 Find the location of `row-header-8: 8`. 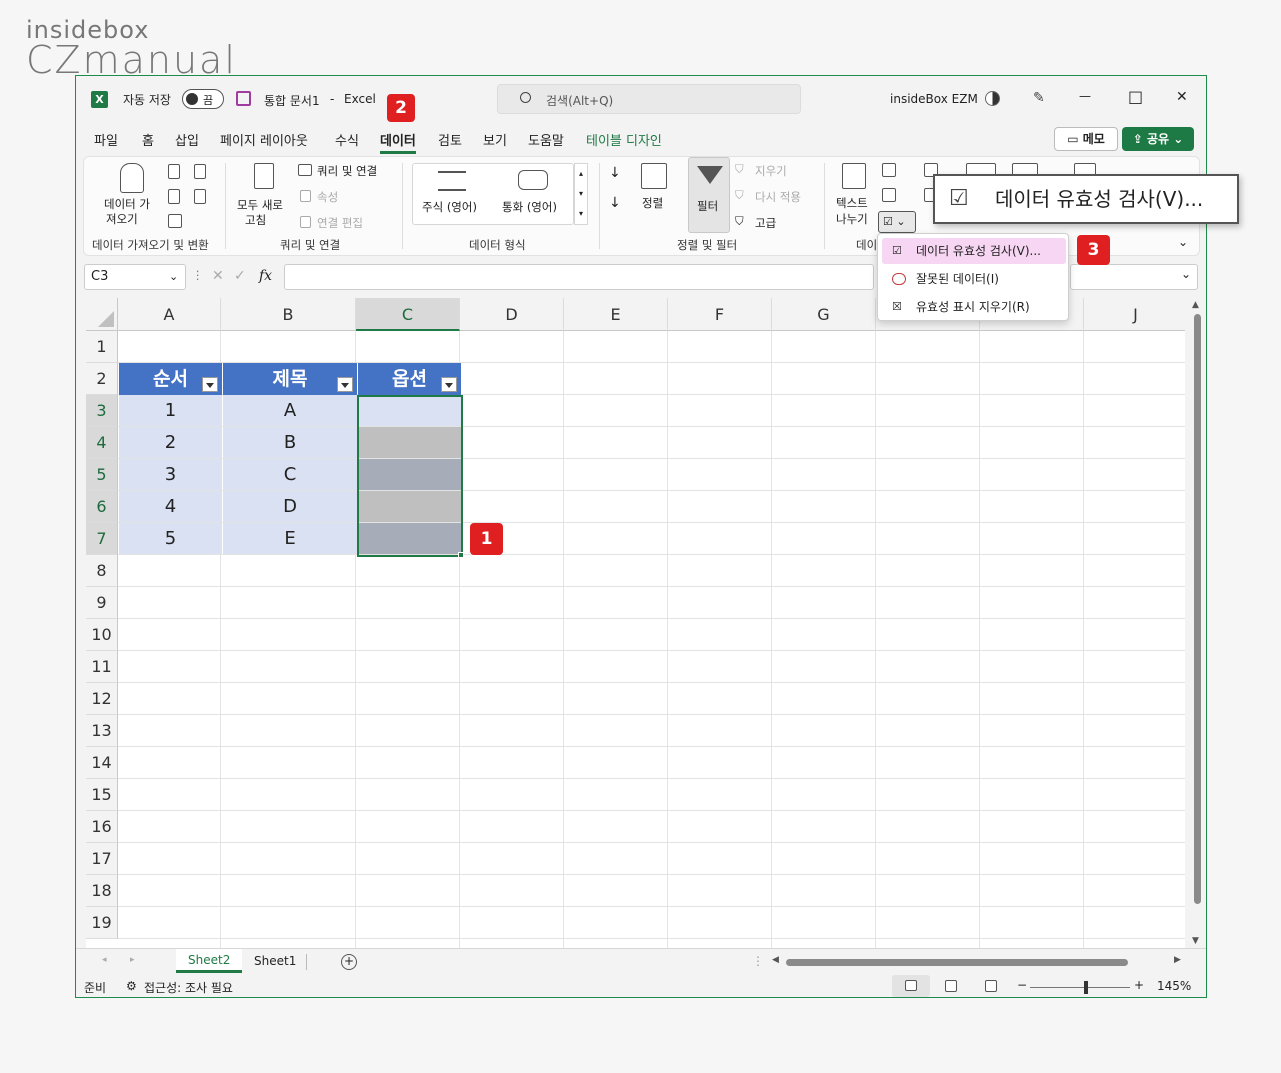

row-header-8: 8 is located at coordinates (102, 571).